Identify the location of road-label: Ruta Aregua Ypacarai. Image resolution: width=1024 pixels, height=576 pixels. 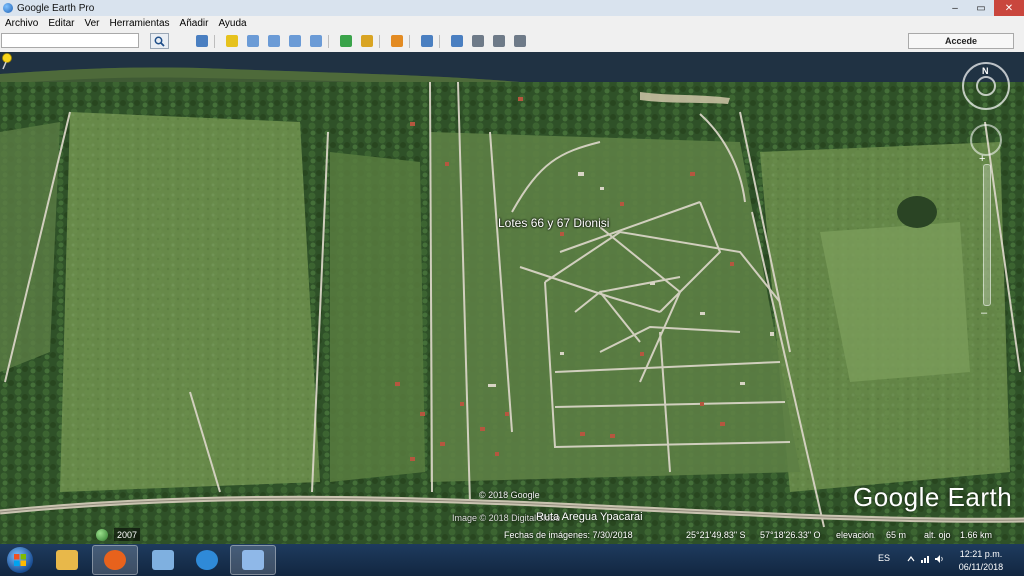
(589, 517).